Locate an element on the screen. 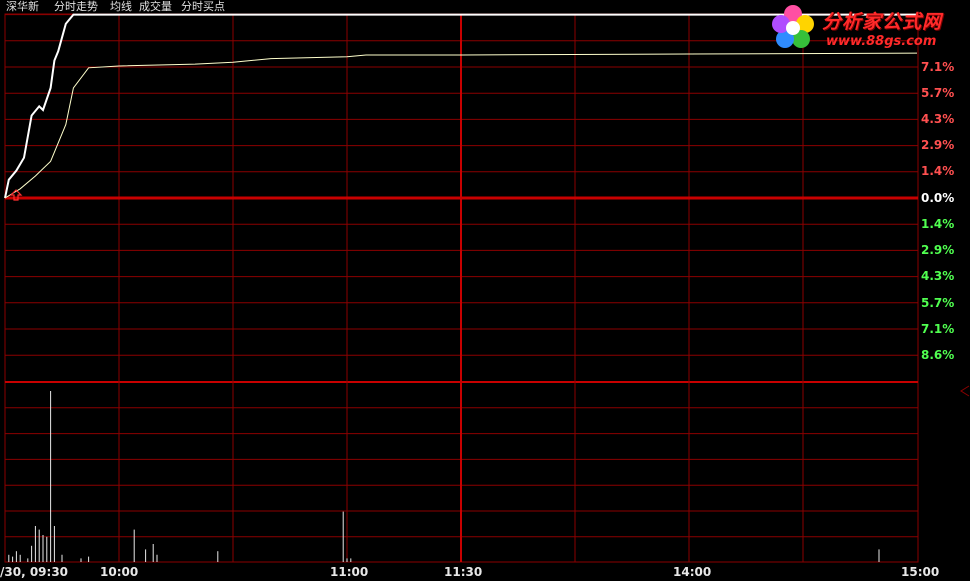 The image size is (970, 581). menu-average-line: 均线 is located at coordinates (121, 7).